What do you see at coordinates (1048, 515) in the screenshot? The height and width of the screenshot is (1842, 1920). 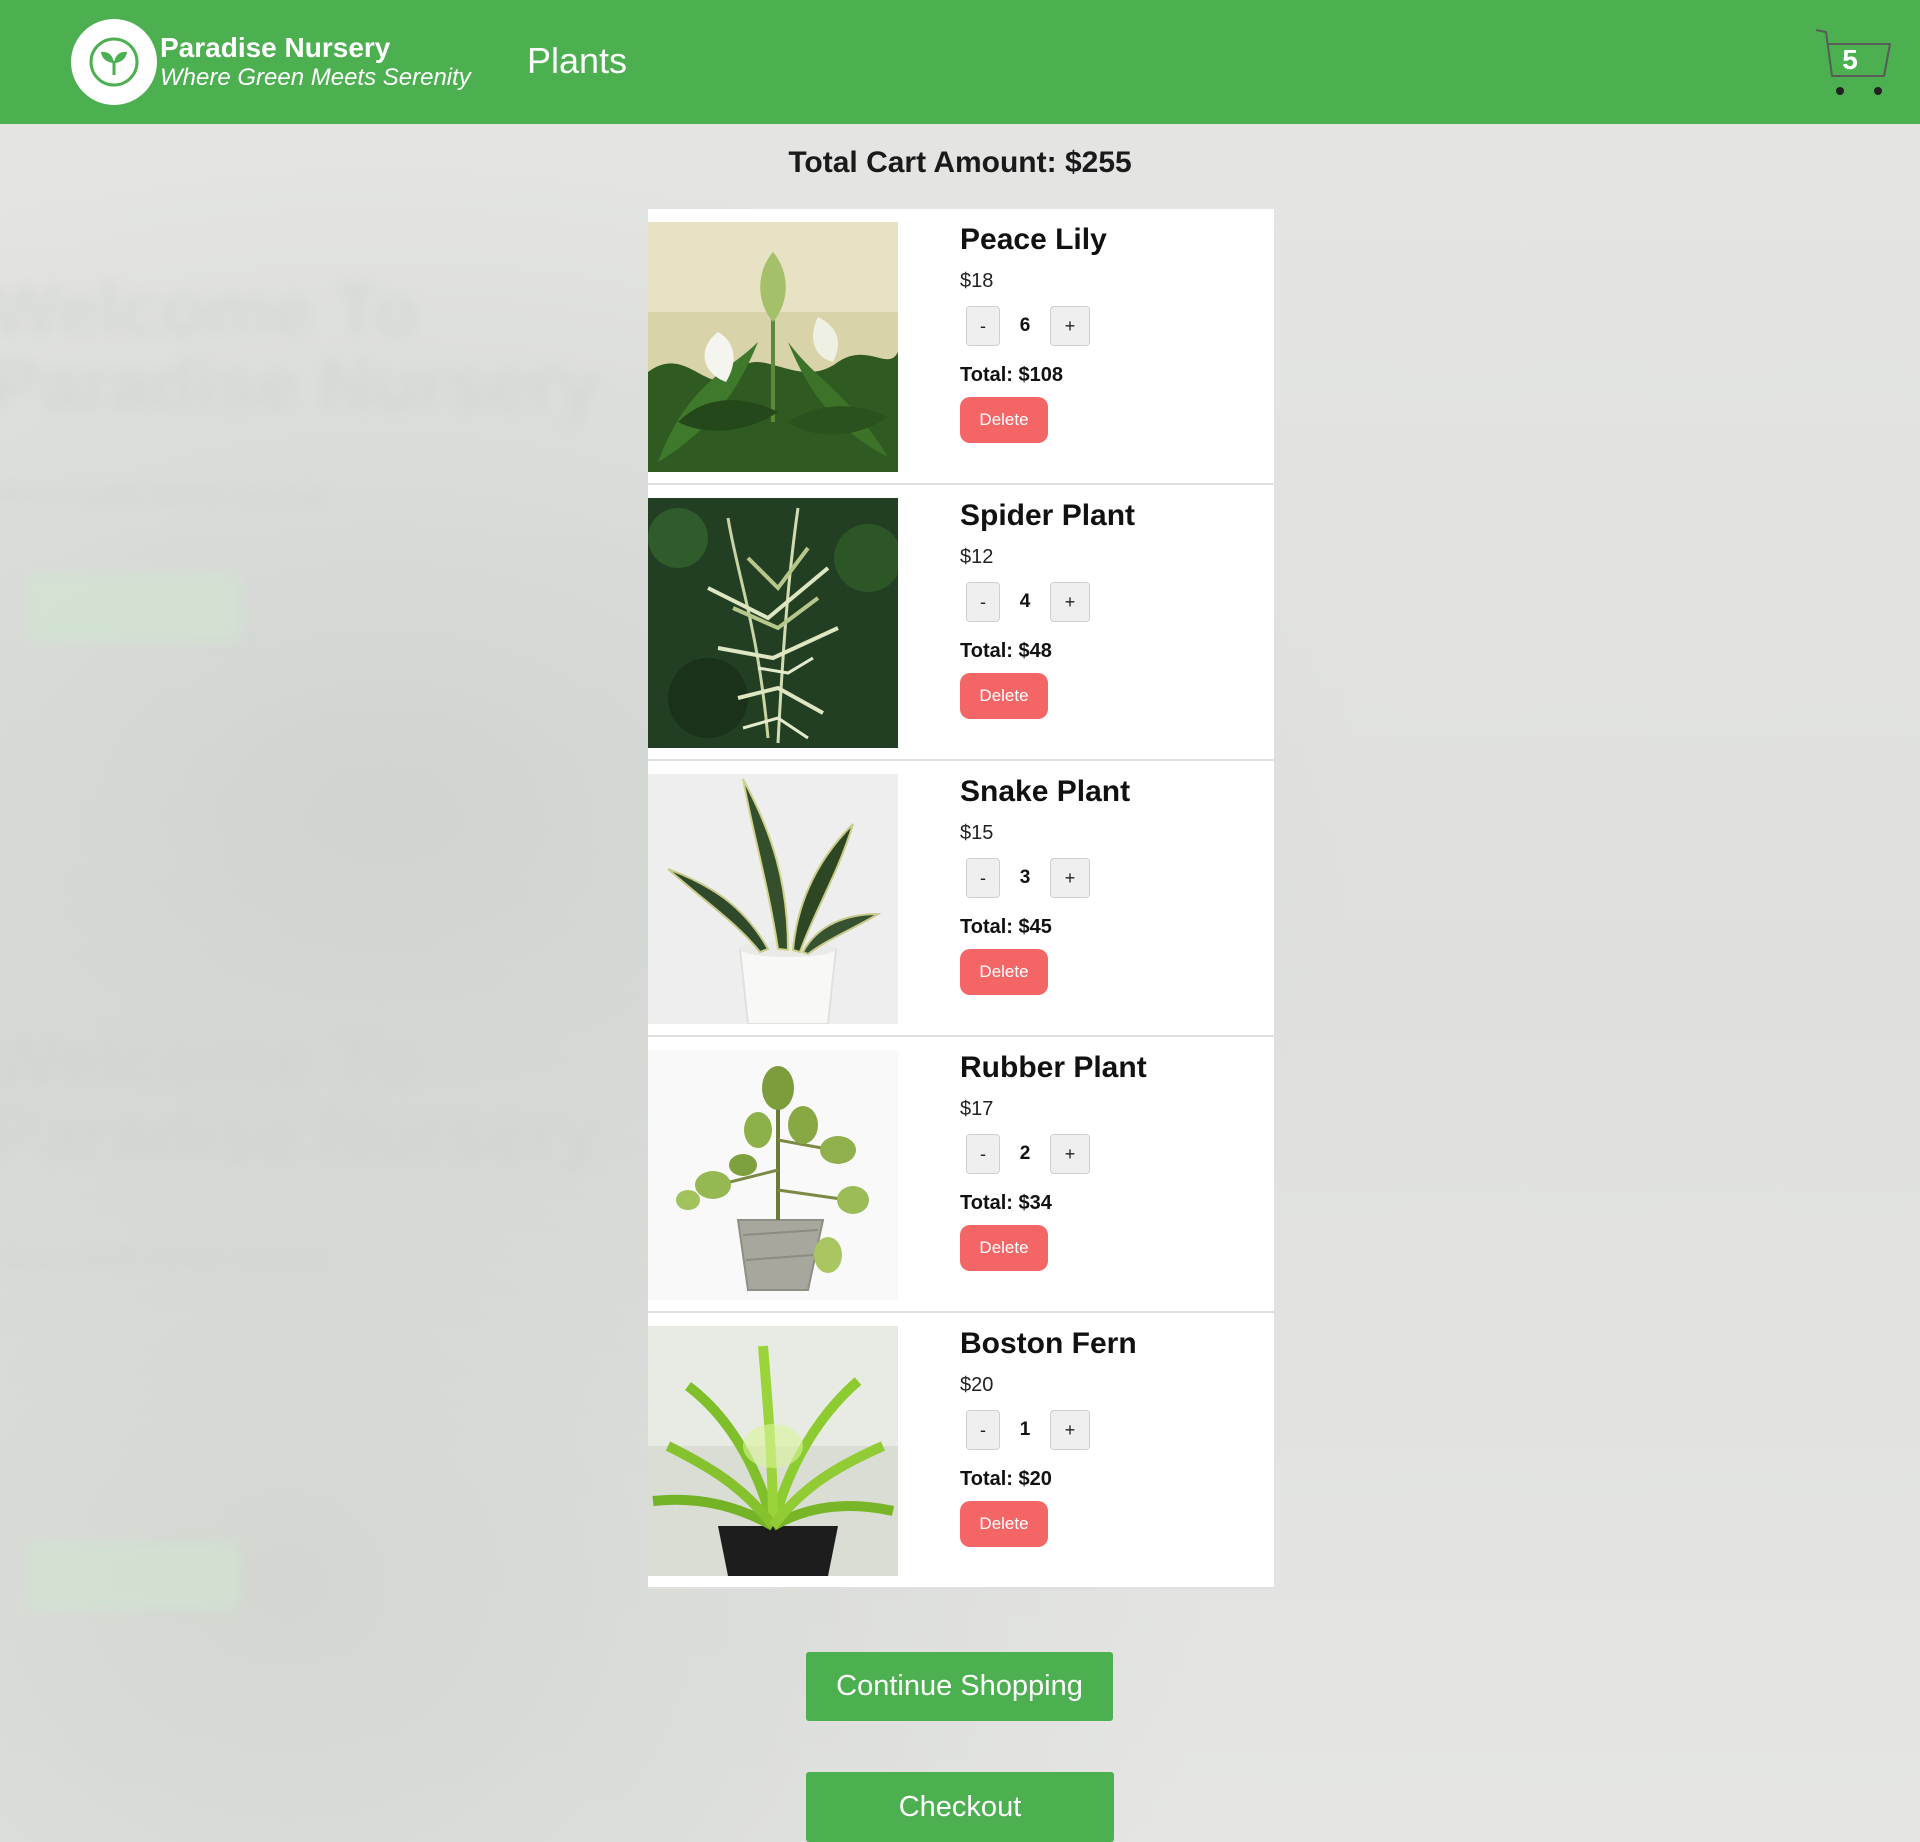 I see `item-name: Spider Plant` at bounding box center [1048, 515].